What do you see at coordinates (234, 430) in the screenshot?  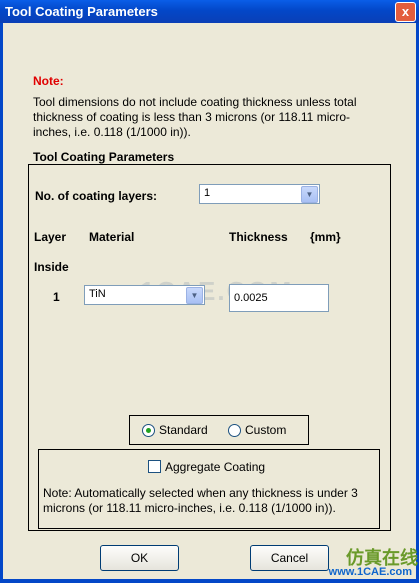 I see `custom-radio` at bounding box center [234, 430].